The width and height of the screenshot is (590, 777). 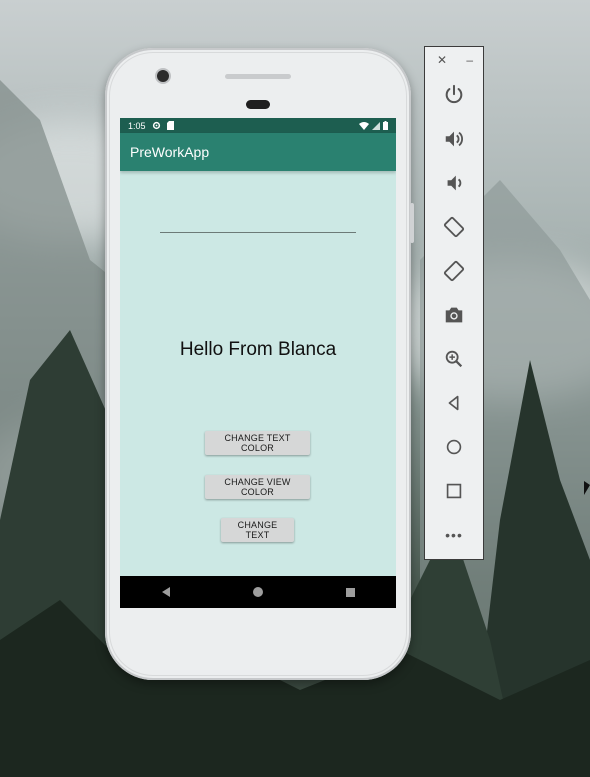 I want to click on more-icon: •••, so click(x=454, y=535).